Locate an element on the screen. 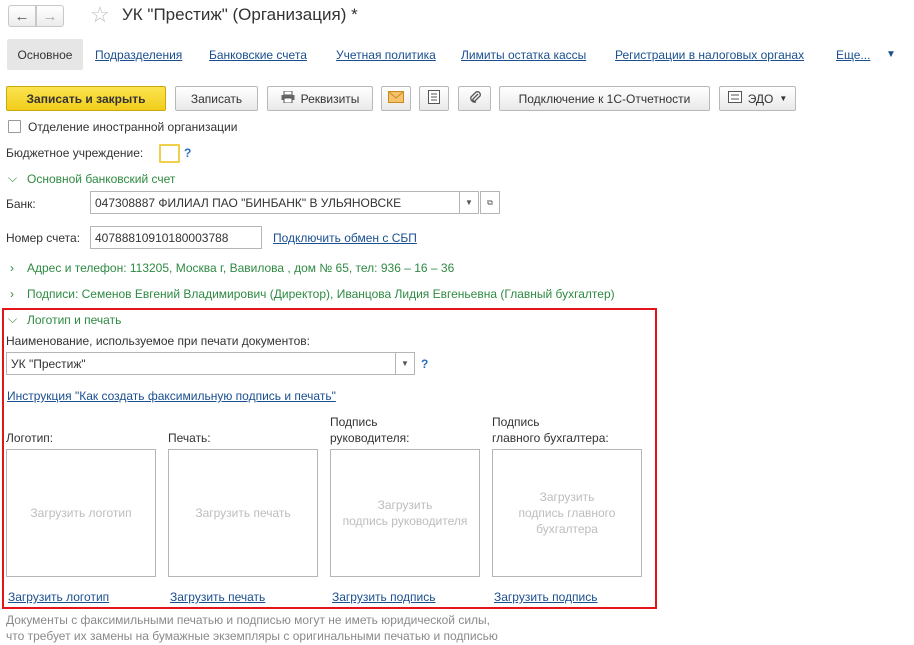 Image resolution: width=914 pixels, height=645 pixels. edo-icon is located at coordinates (734, 98).